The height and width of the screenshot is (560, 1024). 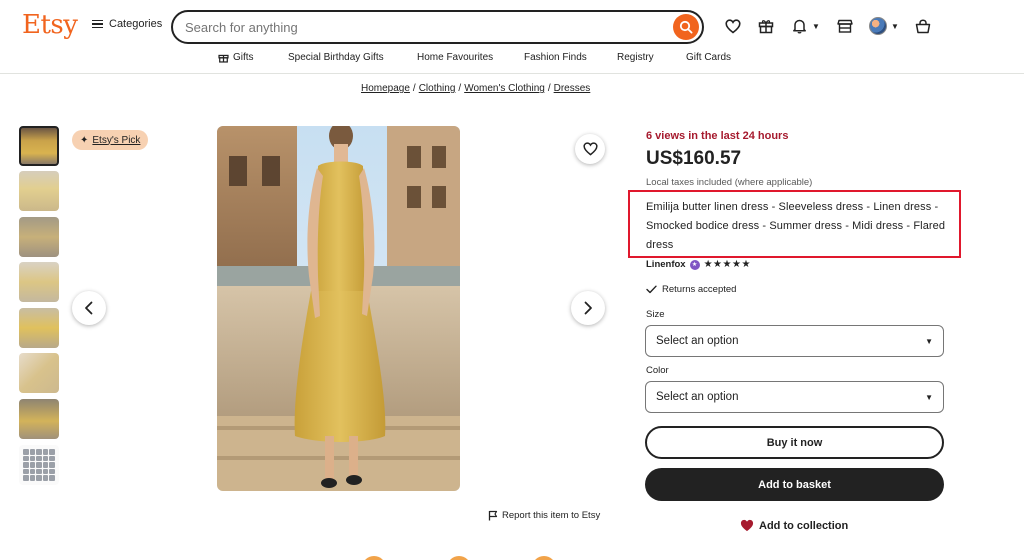 I want to click on breadcrumb-homepage: Homepage, so click(x=385, y=88).